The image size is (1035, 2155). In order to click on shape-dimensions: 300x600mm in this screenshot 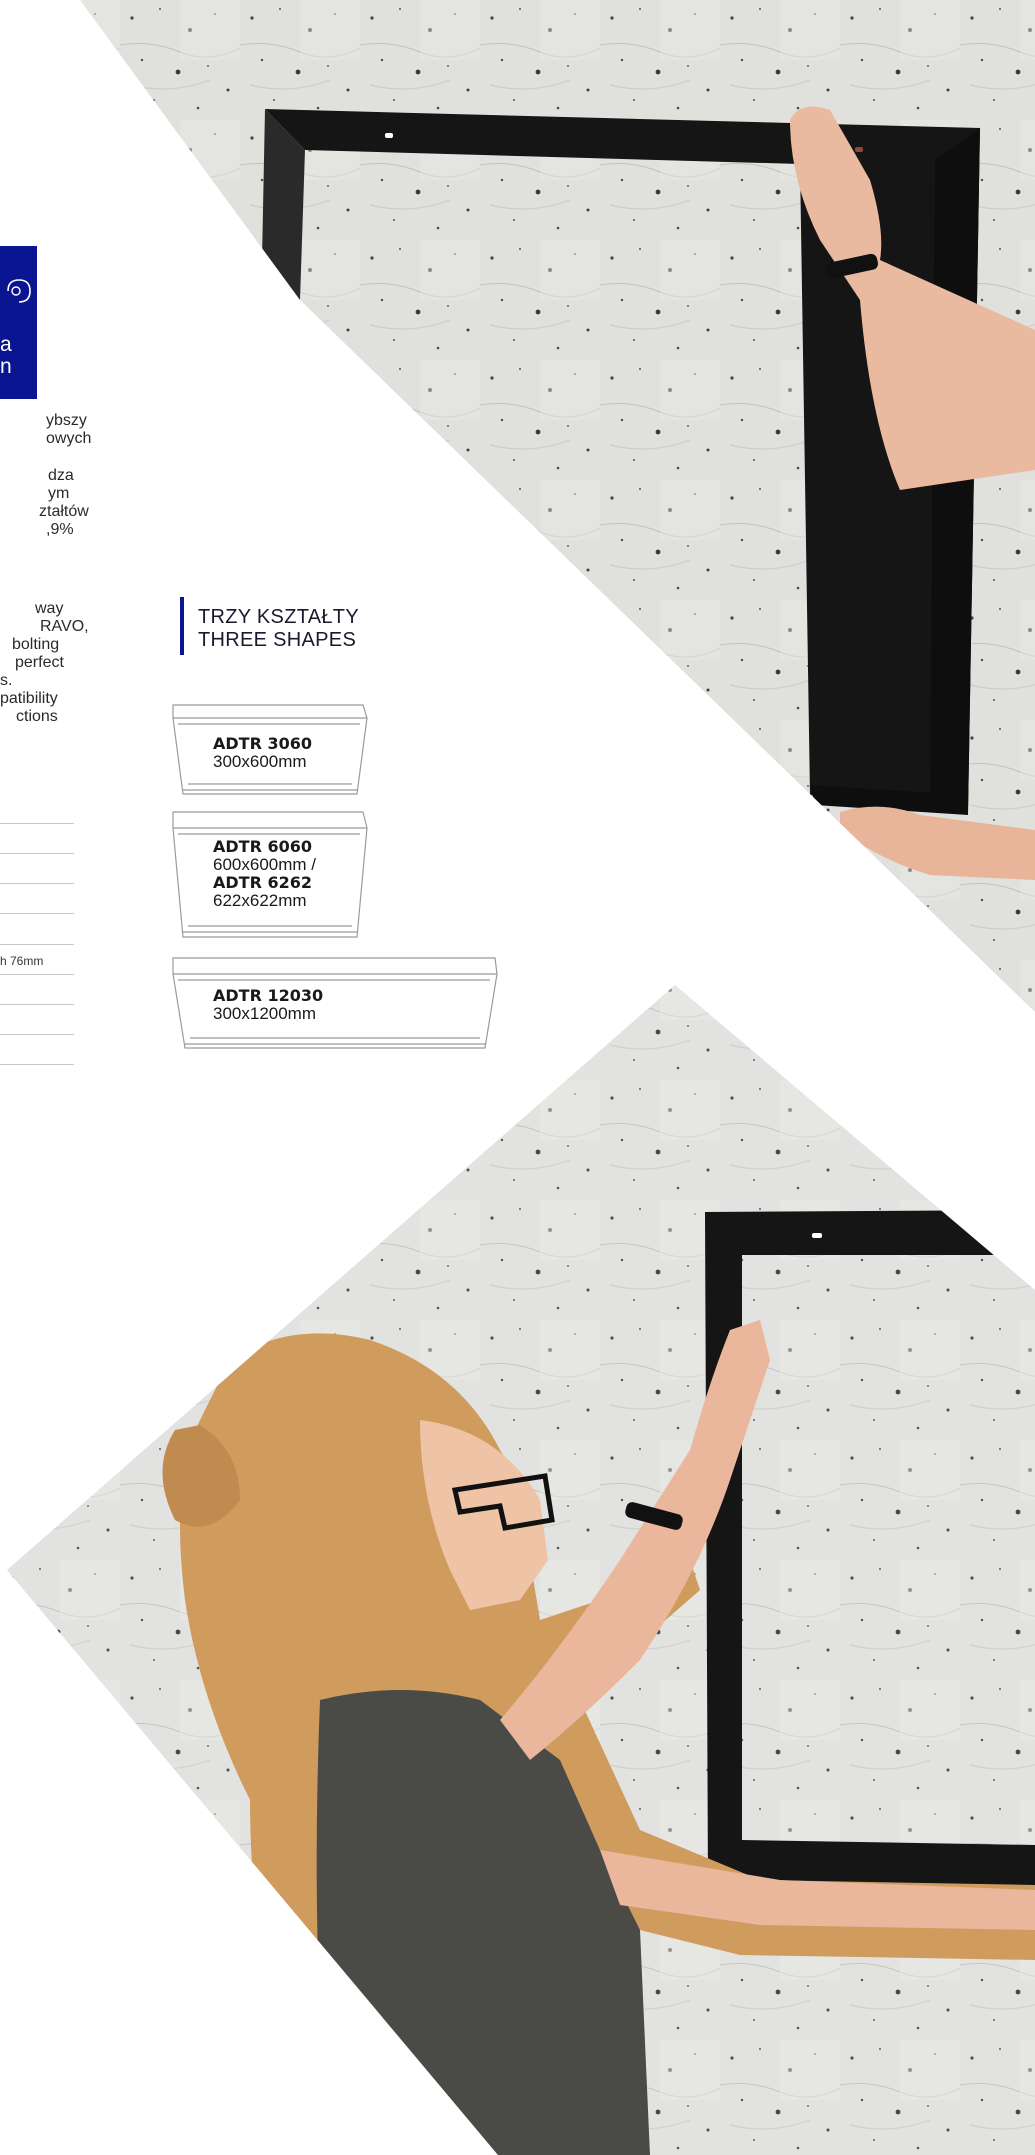, I will do `click(260, 761)`.